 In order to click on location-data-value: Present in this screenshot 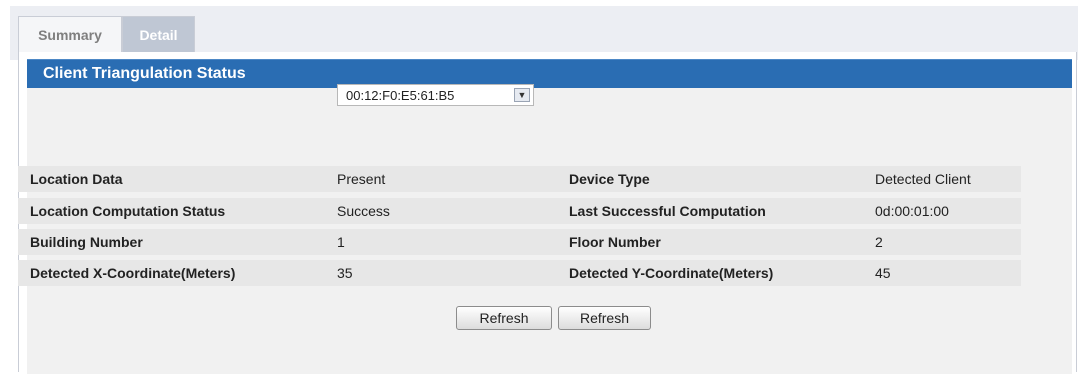, I will do `click(361, 179)`.